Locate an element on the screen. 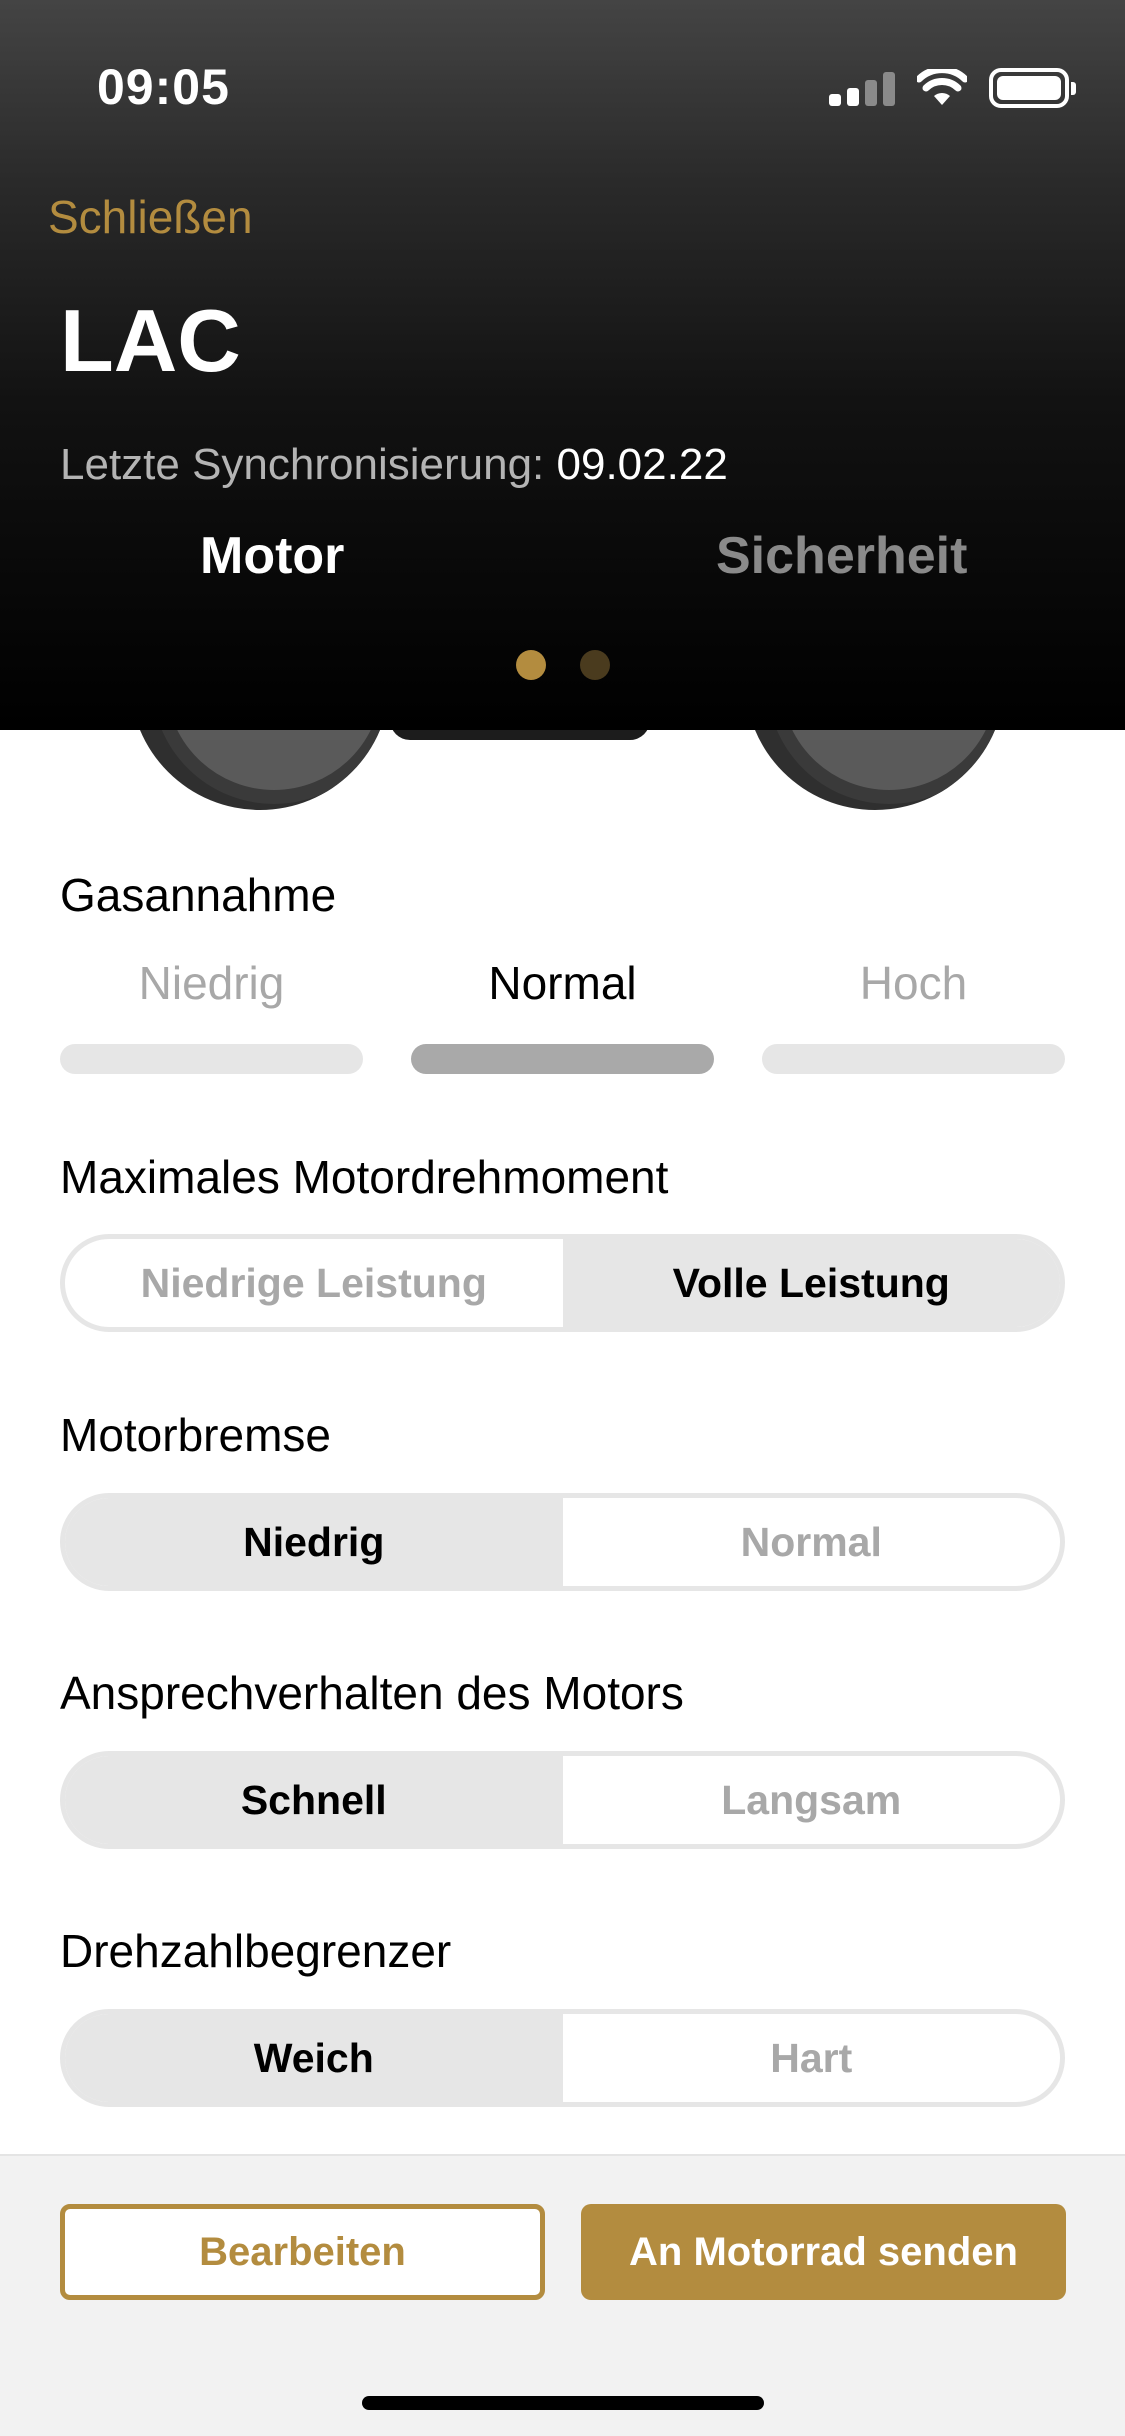 Image resolution: width=1125 pixels, height=2436 pixels. torque-option-full: Volle Leistung is located at coordinates (811, 1283).